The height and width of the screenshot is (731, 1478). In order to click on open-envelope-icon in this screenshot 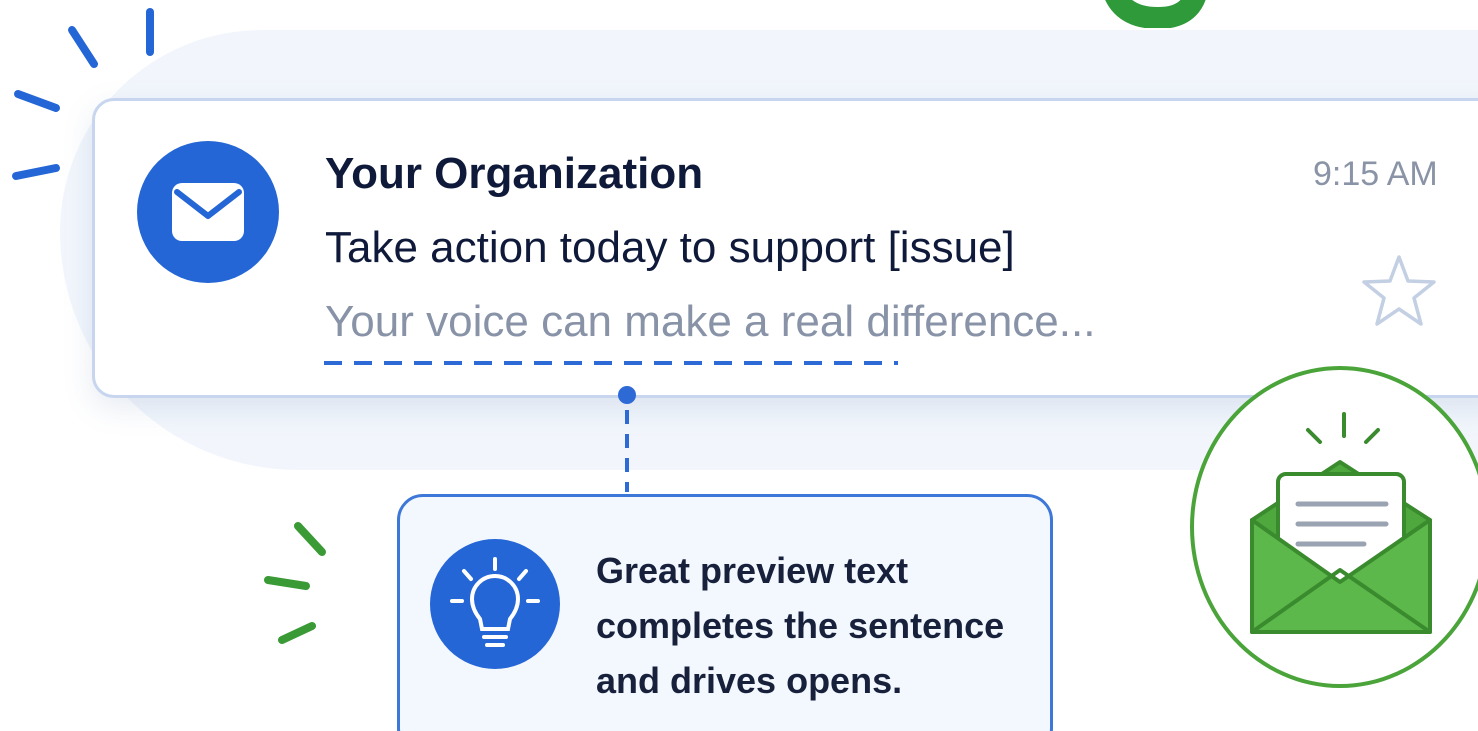, I will do `click(1341, 523)`.